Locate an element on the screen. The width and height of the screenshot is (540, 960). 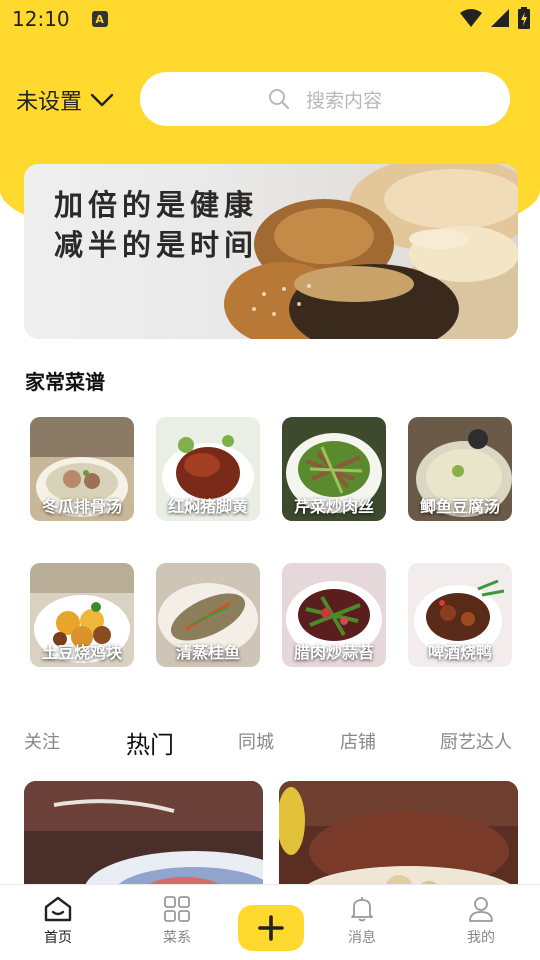
recipe-card-fish-tofu-soup: 鲫鱼豆腐汤 is located at coordinates (460, 469).